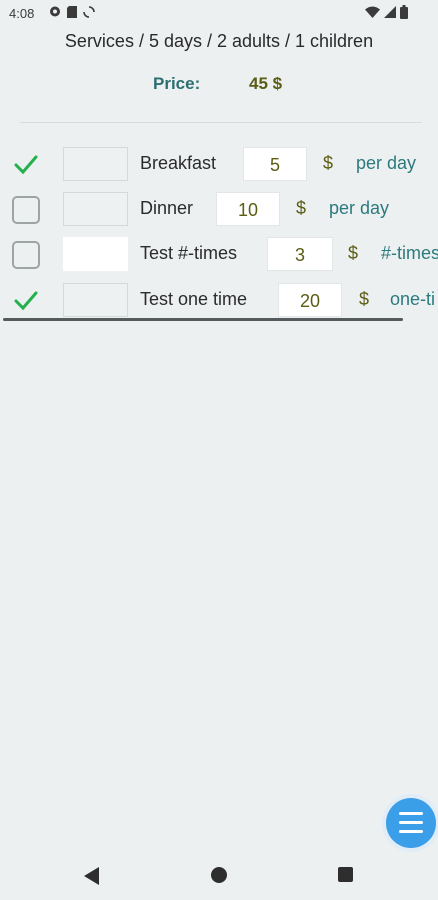 The height and width of the screenshot is (900, 438). Describe the element at coordinates (92, 878) in the screenshot. I see `back-icon` at that location.